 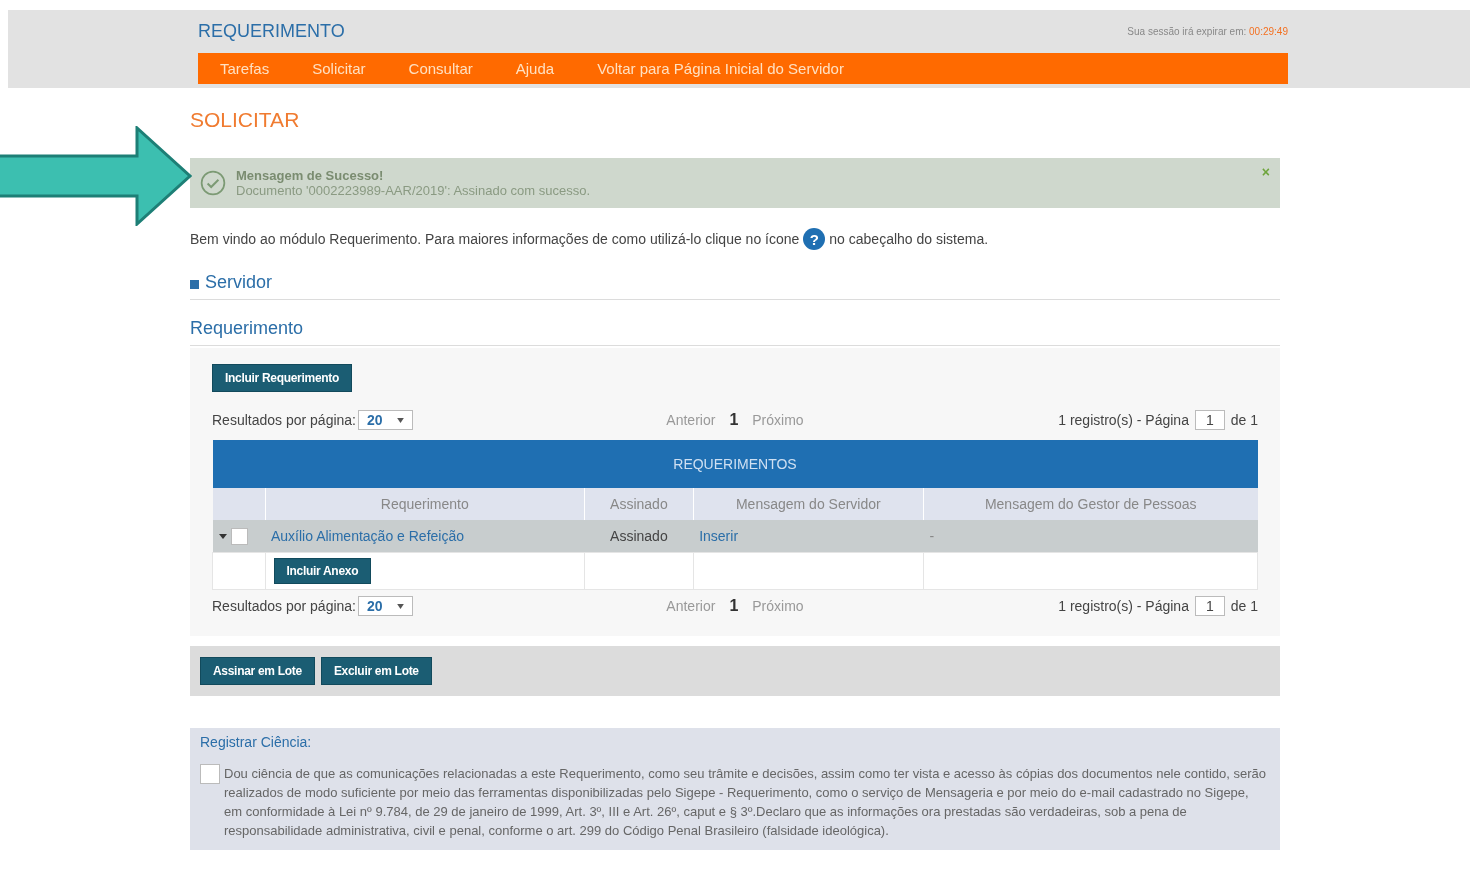 What do you see at coordinates (282, 378) in the screenshot?
I see `add-request-button: Incluir Requerimento` at bounding box center [282, 378].